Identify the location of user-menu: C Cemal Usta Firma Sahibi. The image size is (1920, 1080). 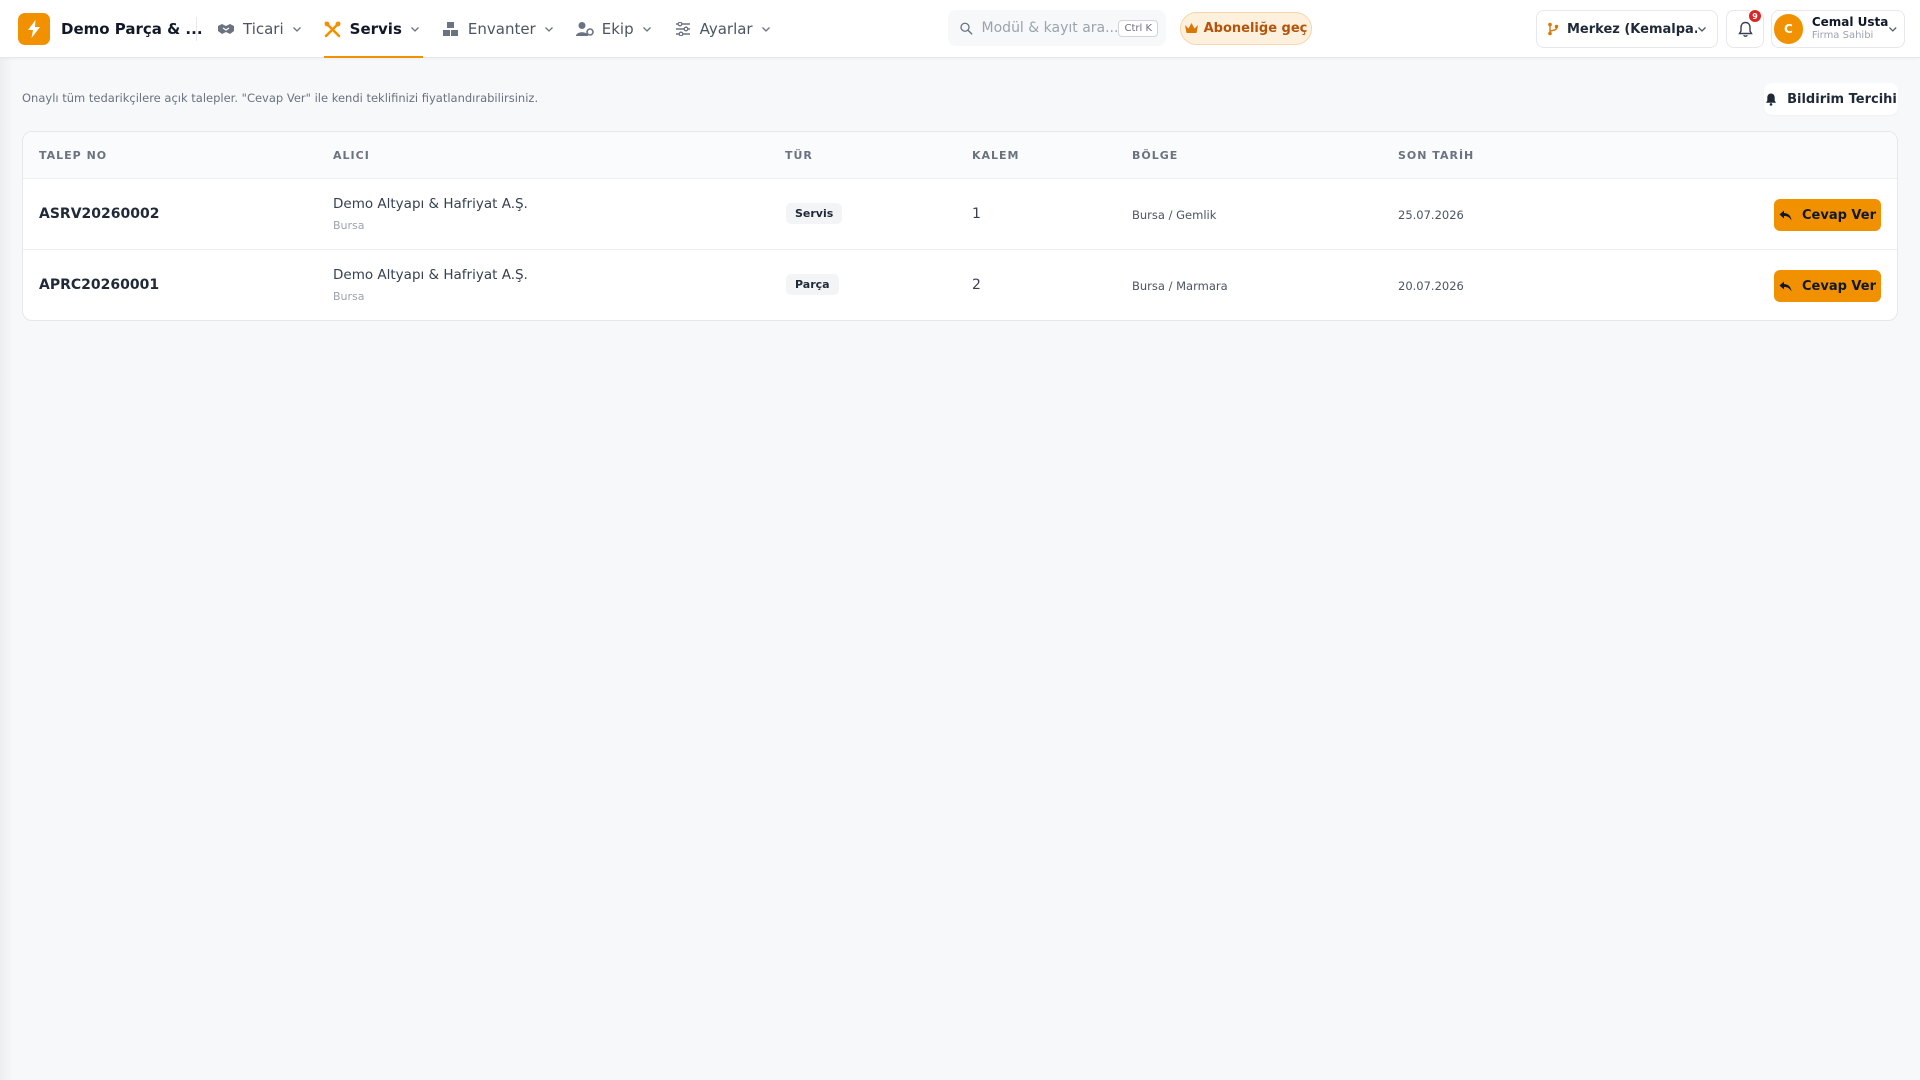
(1838, 29).